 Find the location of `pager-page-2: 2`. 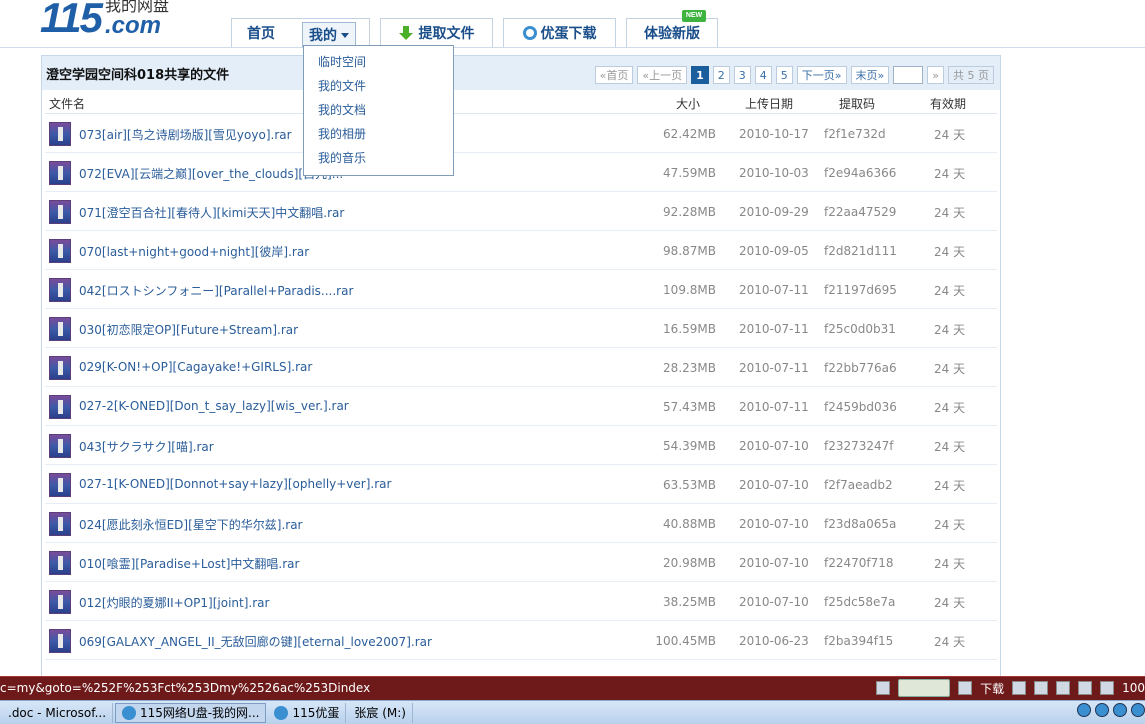

pager-page-2: 2 is located at coordinates (721, 75).